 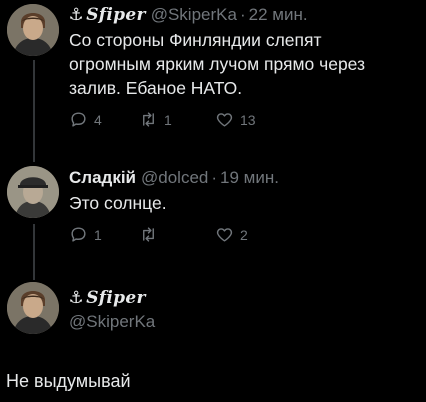 I want to click on action-bar: 4 1 13, so click(x=245, y=119).